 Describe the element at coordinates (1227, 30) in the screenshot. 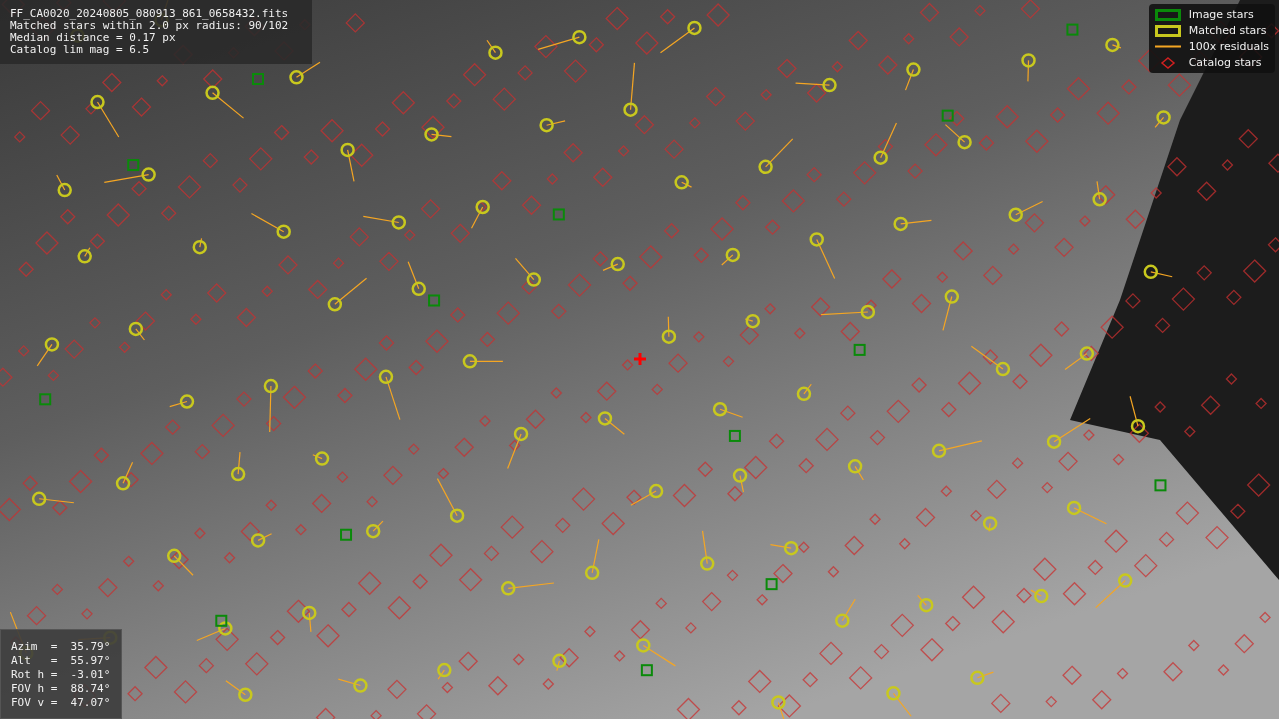

I see `legend-label: Matched stars` at that location.